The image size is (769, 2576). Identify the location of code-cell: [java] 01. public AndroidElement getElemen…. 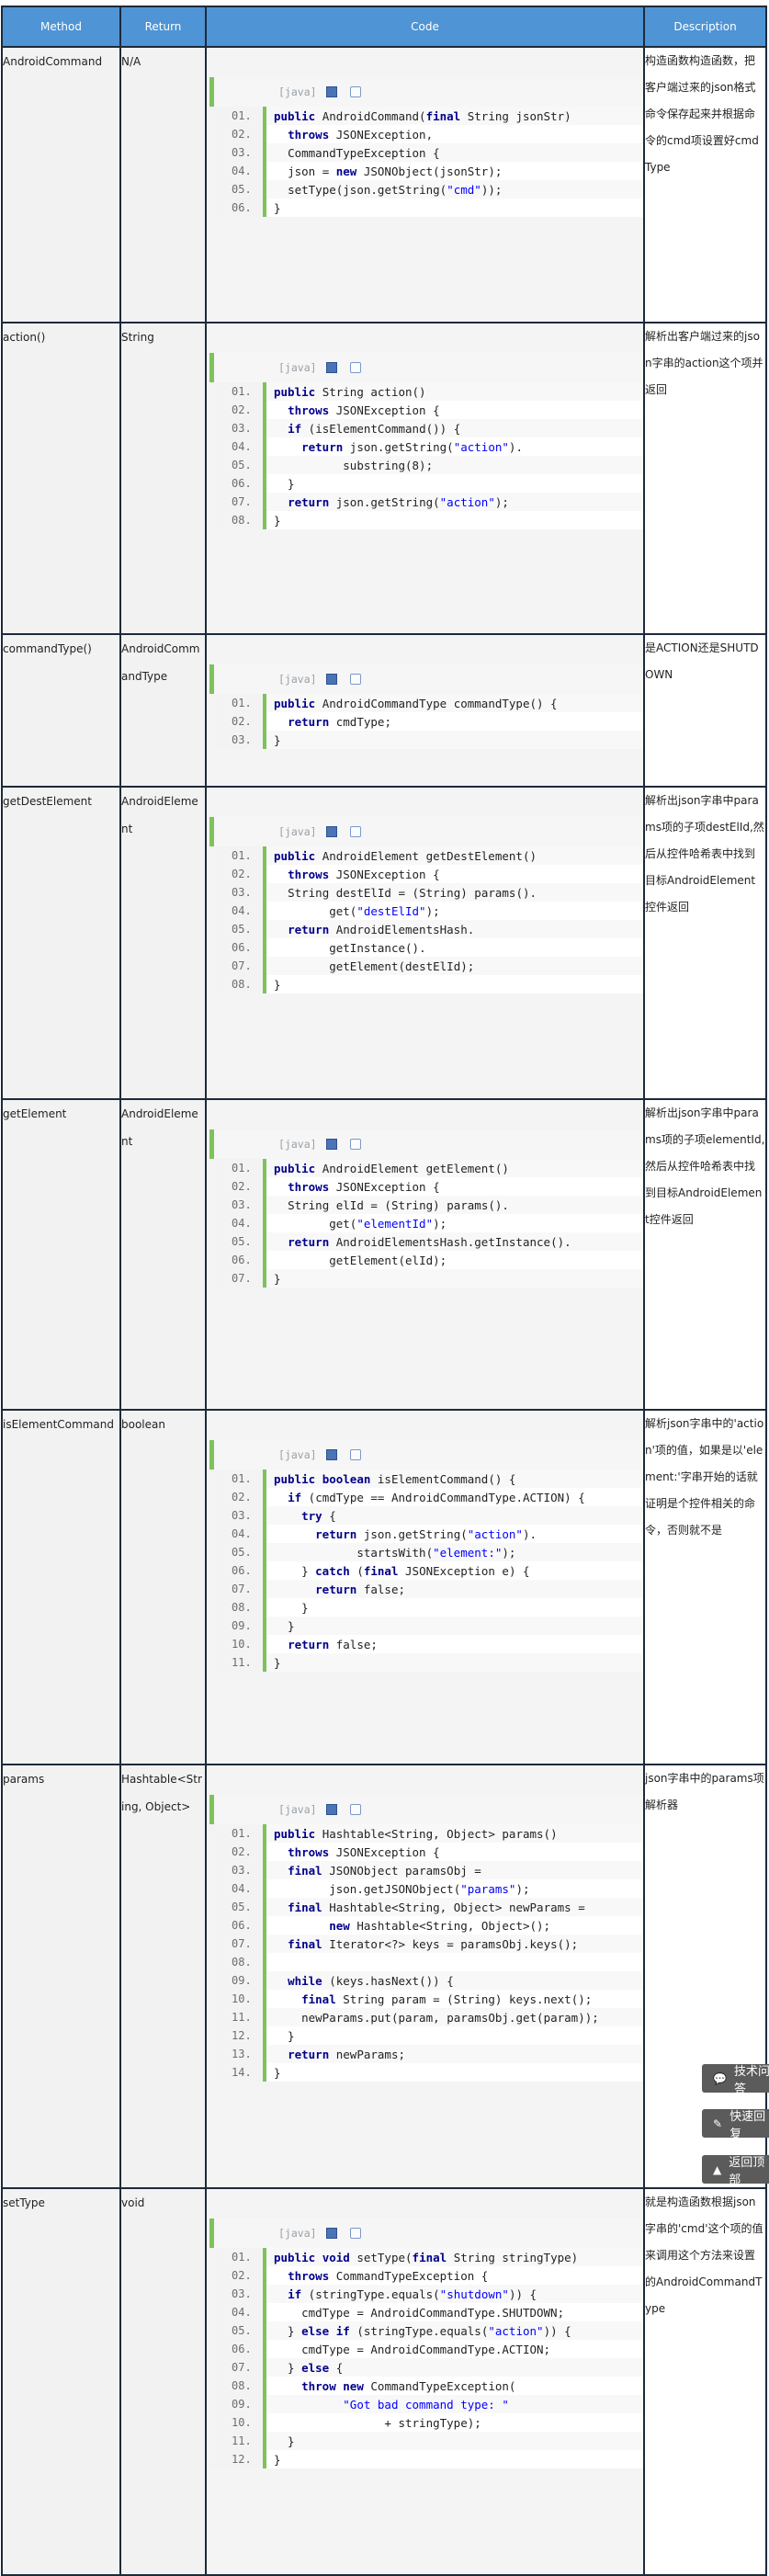
(425, 1254).